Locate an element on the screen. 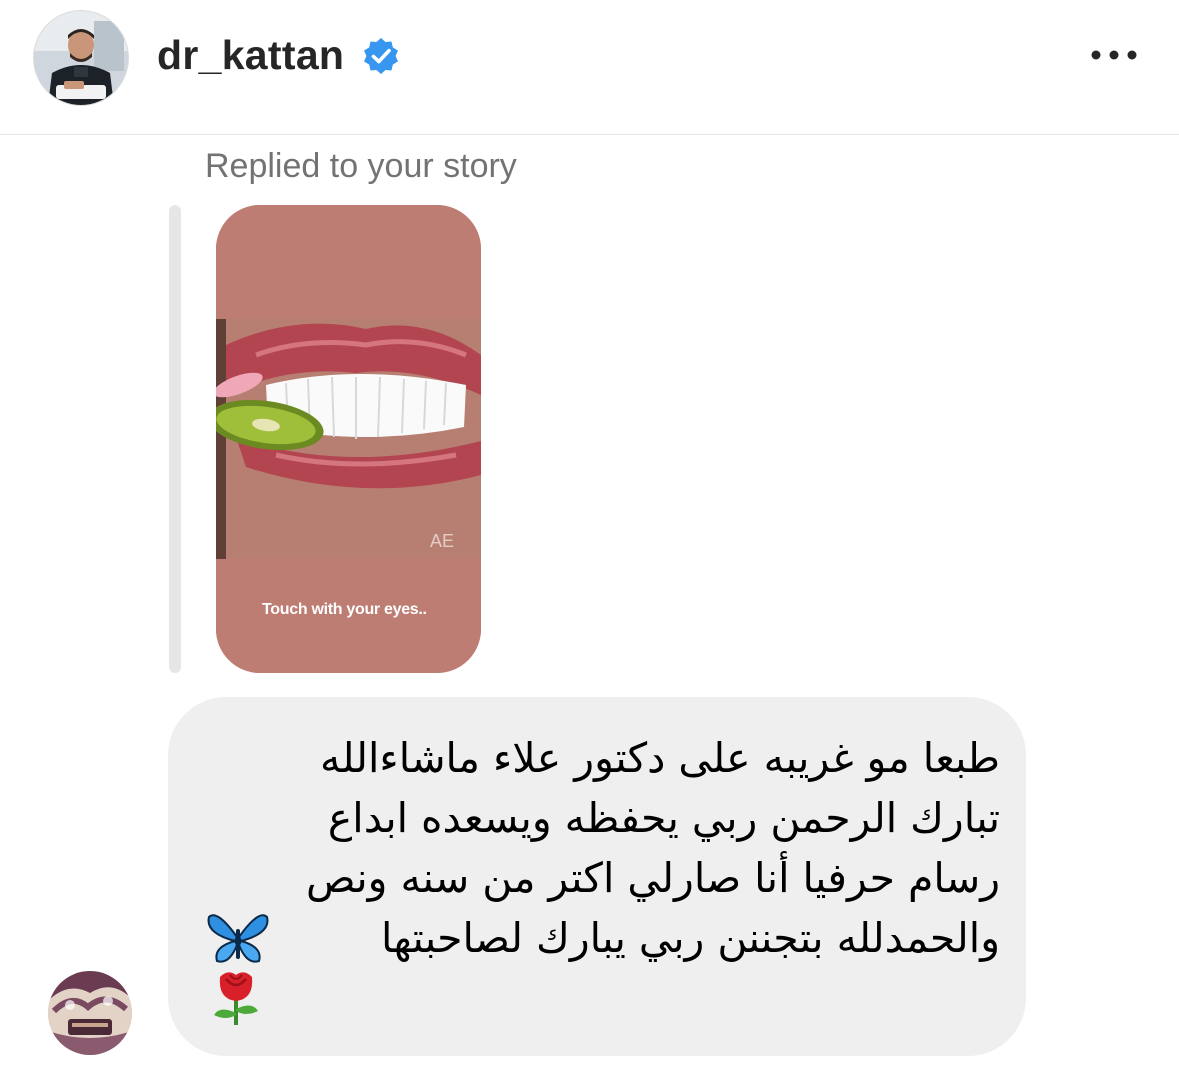  message-line: والحمدلله بتجننن ربي يبارك لصاحبتها is located at coordinates (690, 938).